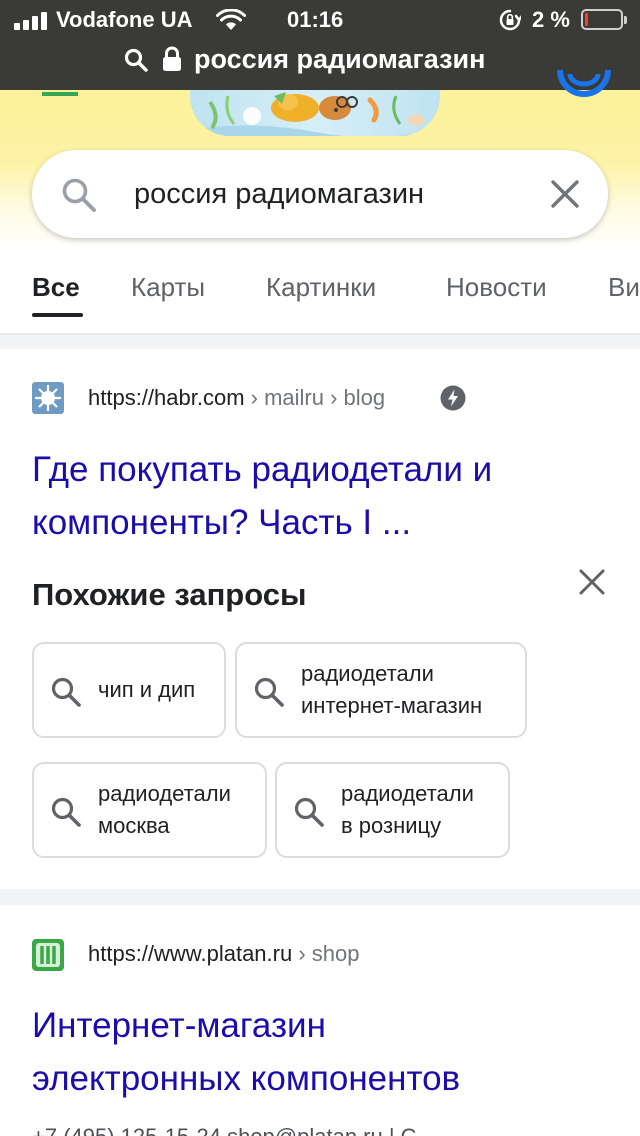 Image resolution: width=640 pixels, height=1136 pixels. Describe the element at coordinates (407, 810) in the screenshot. I see `chip-label: радиодетали в розницу` at that location.